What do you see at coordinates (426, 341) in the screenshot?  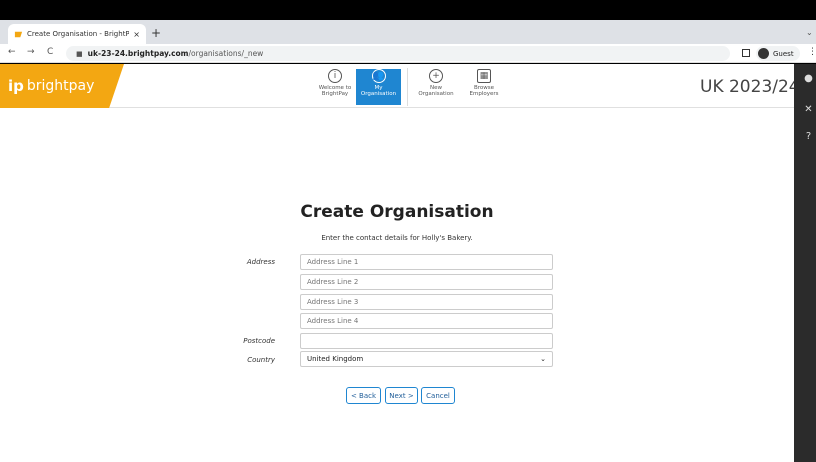 I see `postcode-field` at bounding box center [426, 341].